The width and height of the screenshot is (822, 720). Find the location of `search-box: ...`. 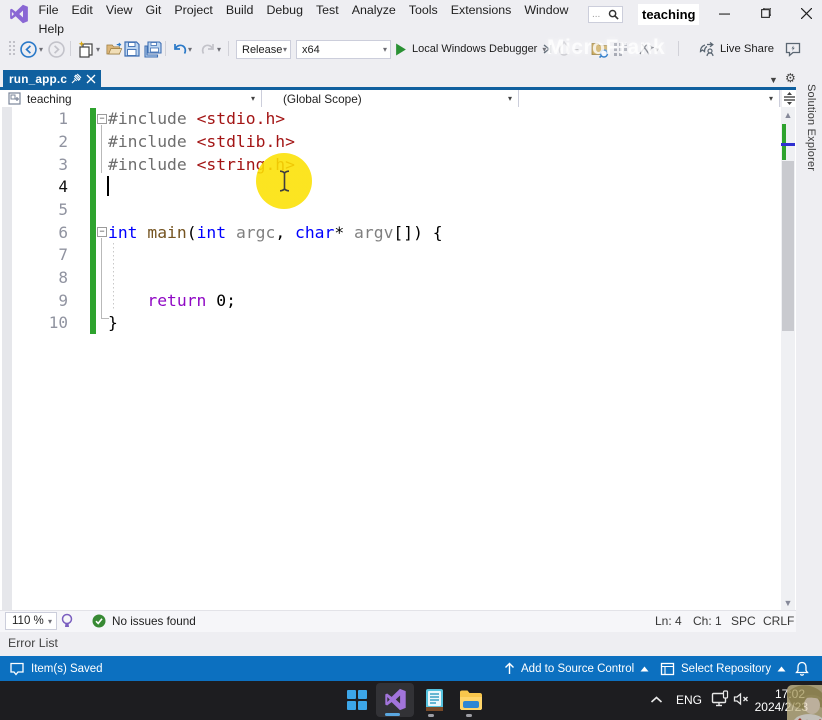

search-box: ... is located at coordinates (605, 14).